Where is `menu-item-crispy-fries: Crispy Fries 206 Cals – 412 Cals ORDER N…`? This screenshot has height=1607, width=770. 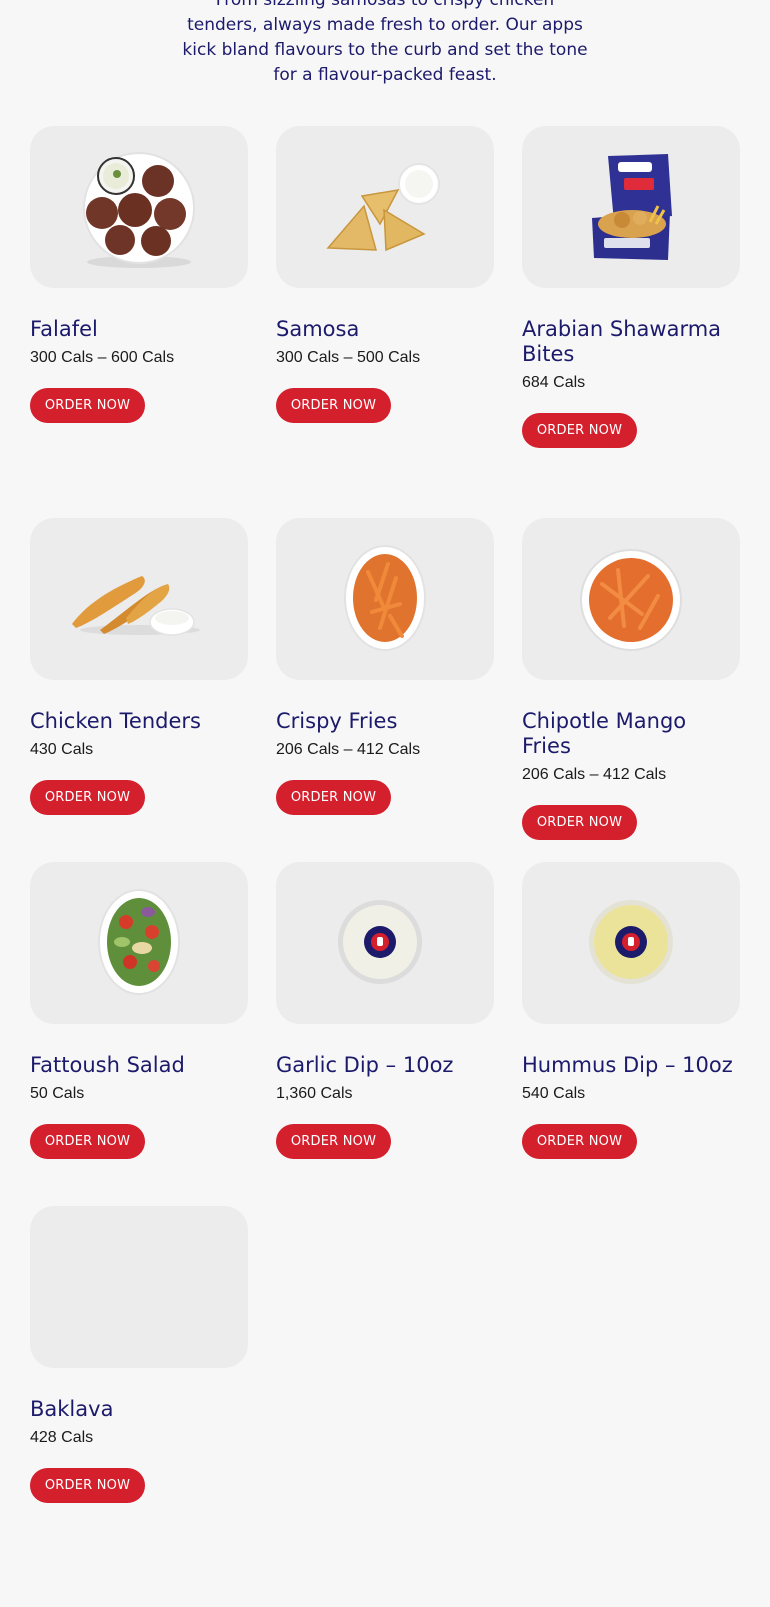 menu-item-crispy-fries: Crispy Fries 206 Cals – 412 Cals ORDER N… is located at coordinates (385, 666).